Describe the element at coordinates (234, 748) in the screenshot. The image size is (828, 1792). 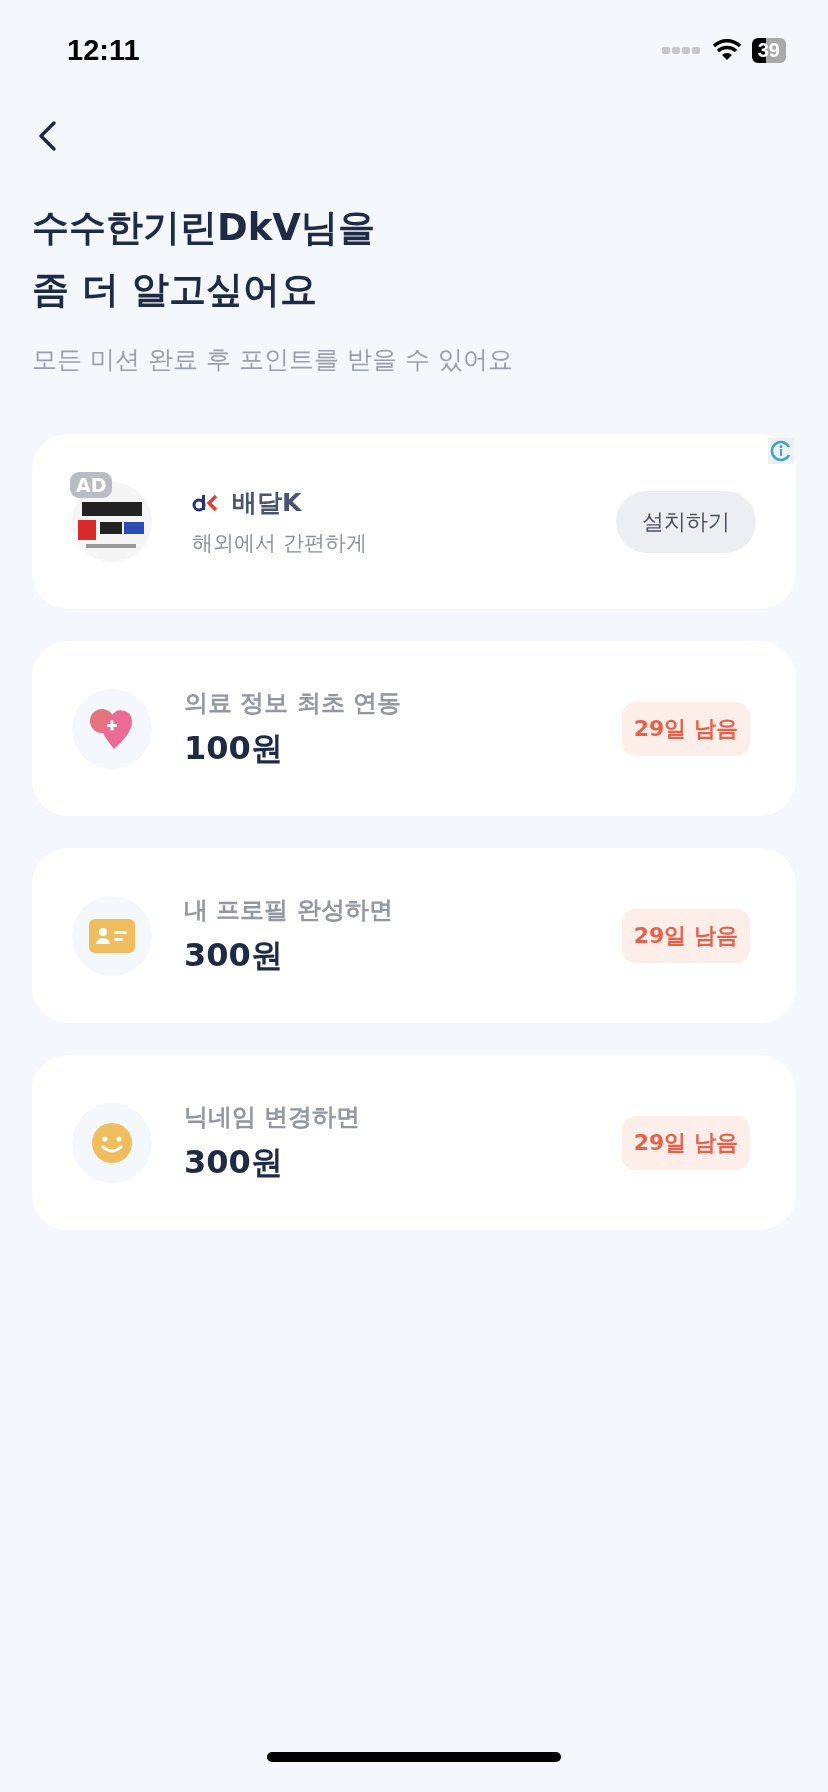
I see `reward-amount: 100원` at that location.